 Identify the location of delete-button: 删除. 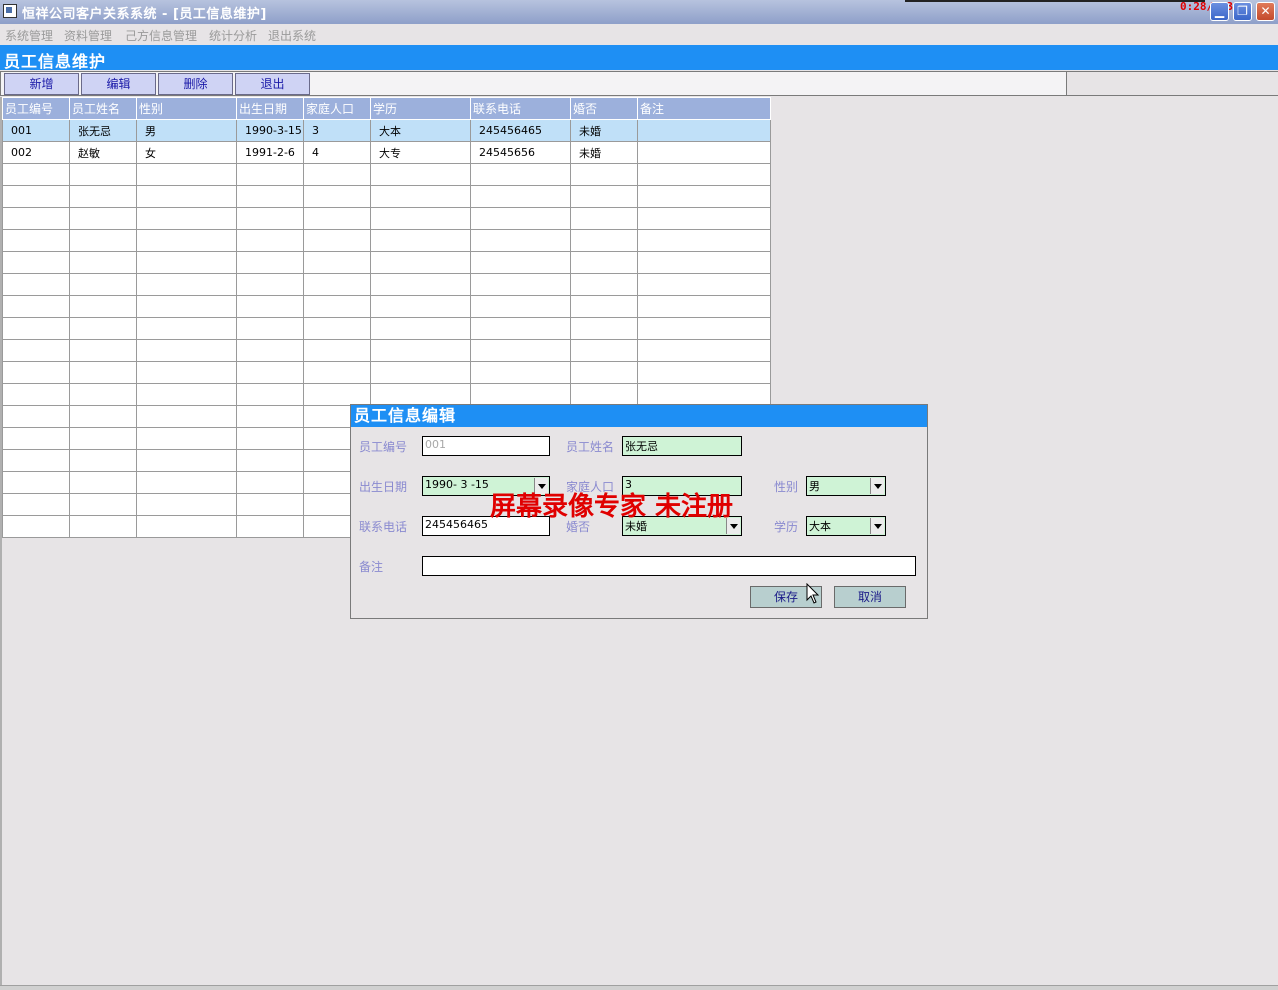
(195, 84).